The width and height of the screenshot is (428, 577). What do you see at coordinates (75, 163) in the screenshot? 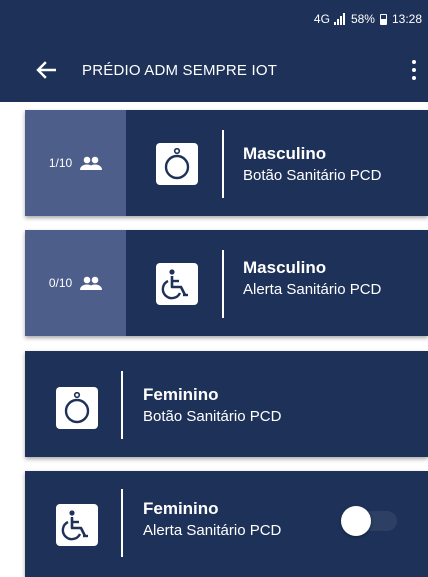
I see `occupancy-counter: 1/10` at bounding box center [75, 163].